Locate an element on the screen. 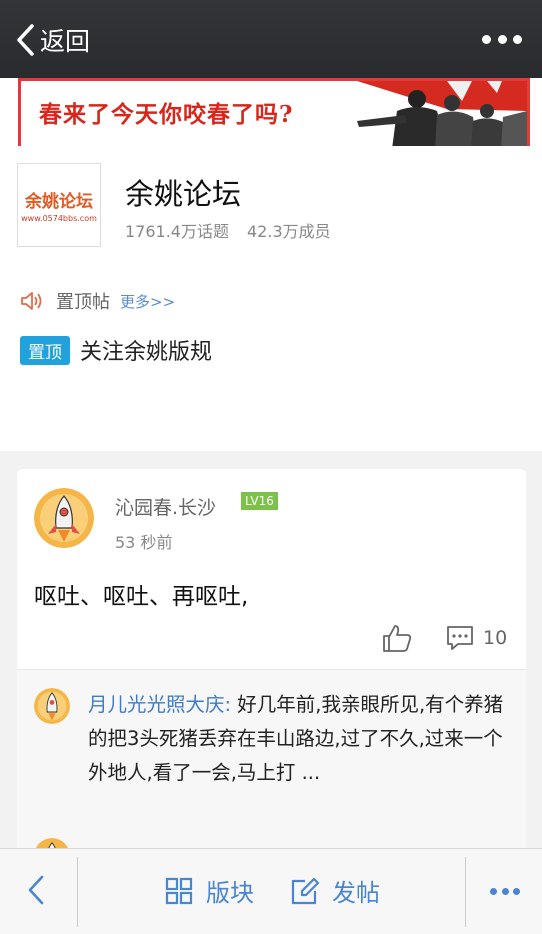 The width and height of the screenshot is (542, 934). topic-count: 1761.4万话题 is located at coordinates (177, 231).